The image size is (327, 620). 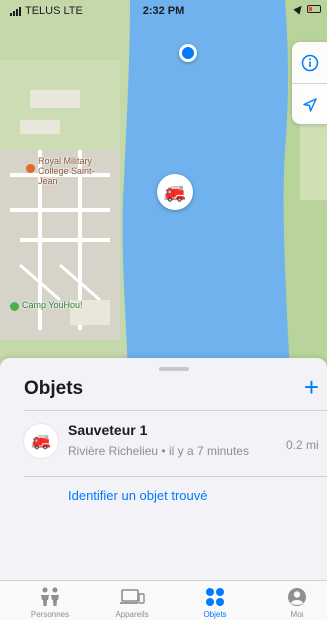 I want to click on add-item-button: +, so click(x=311, y=387).